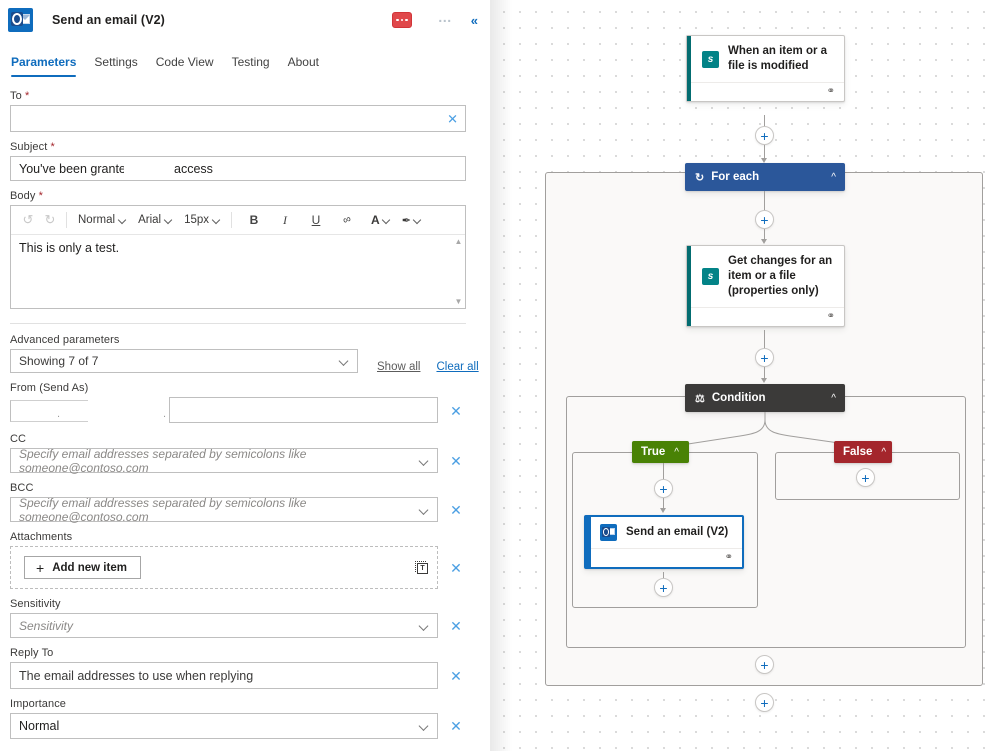 The height and width of the screenshot is (751, 999). What do you see at coordinates (251, 65) in the screenshot?
I see `tab-testing: Testing` at bounding box center [251, 65].